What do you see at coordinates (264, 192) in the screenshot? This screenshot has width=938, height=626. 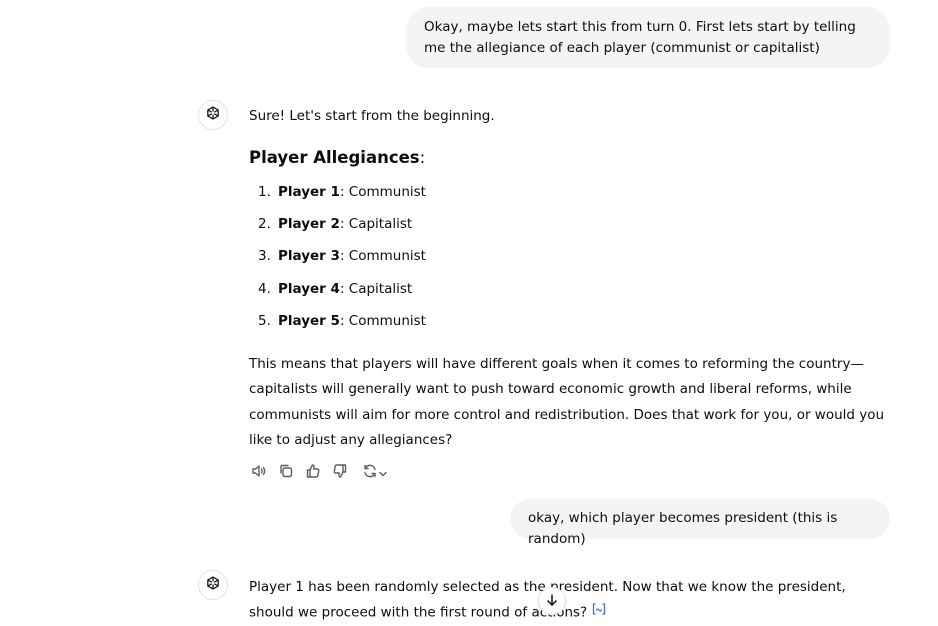 I see `list-number: 1.` at bounding box center [264, 192].